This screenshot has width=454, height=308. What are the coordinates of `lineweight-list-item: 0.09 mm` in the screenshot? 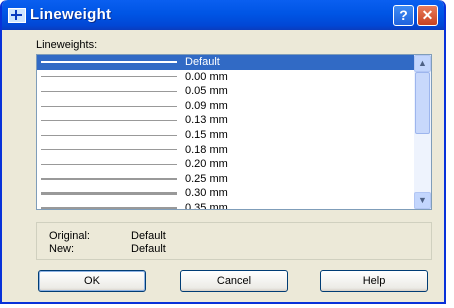 It's located at (225, 106).